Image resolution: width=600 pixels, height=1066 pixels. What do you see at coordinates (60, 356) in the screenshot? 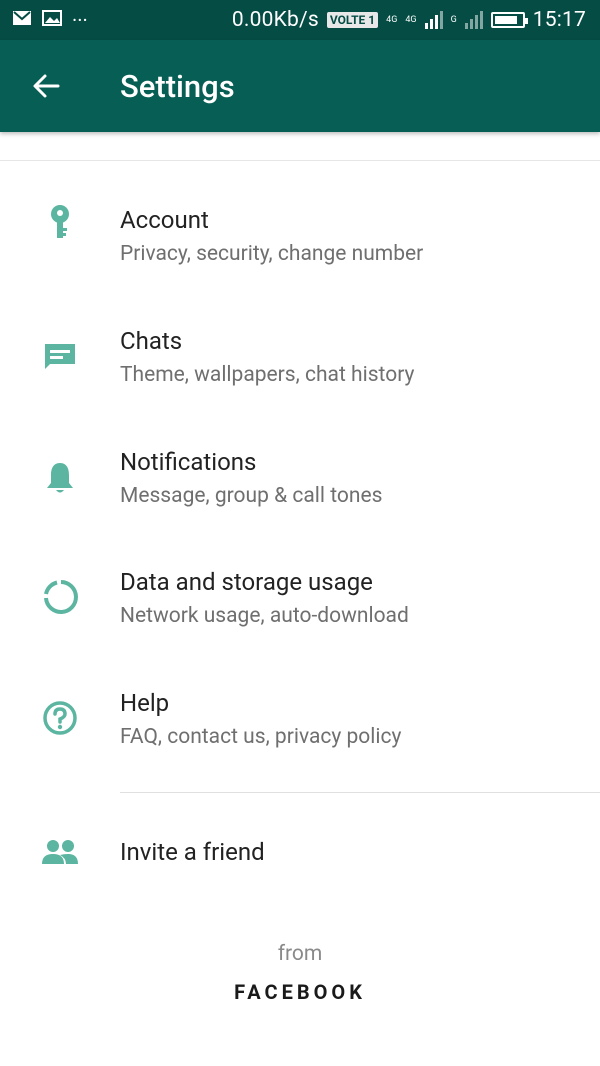
I see `chat-icon` at bounding box center [60, 356].